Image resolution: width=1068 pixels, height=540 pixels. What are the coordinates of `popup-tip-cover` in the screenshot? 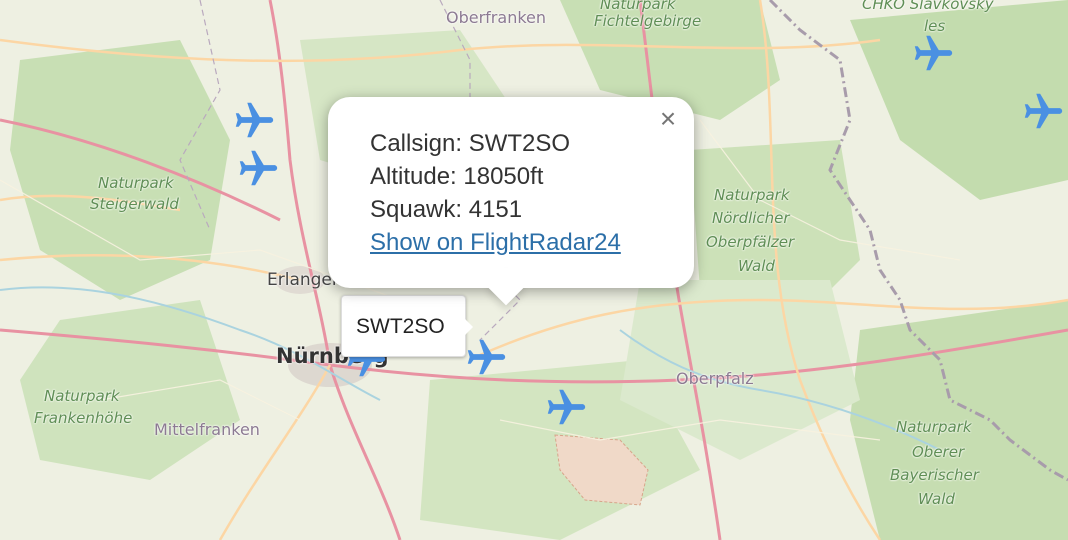 It's located at (508, 278).